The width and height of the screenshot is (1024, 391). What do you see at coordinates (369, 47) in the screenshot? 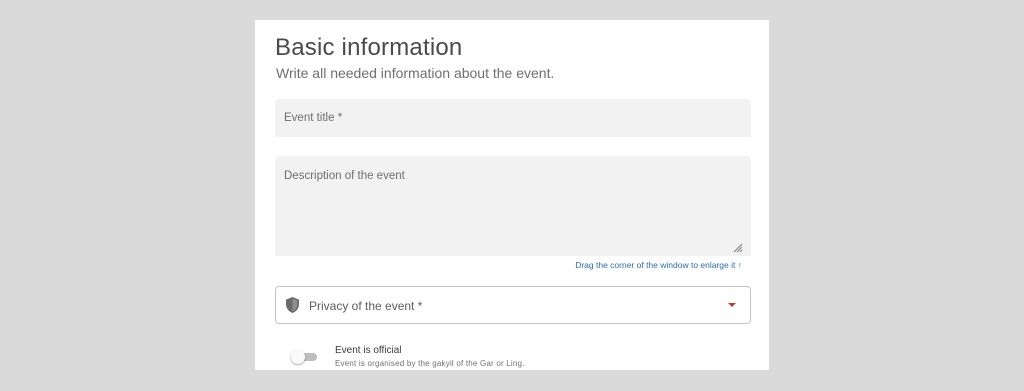
I see `section-title: Basic information` at bounding box center [369, 47].